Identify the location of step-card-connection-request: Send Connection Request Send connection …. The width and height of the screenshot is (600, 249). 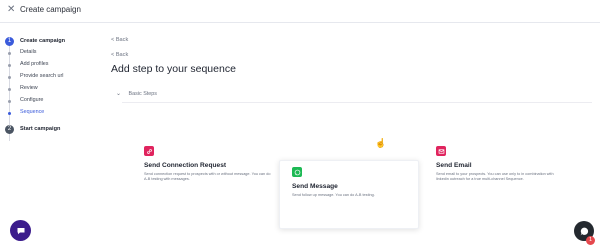
(207, 173).